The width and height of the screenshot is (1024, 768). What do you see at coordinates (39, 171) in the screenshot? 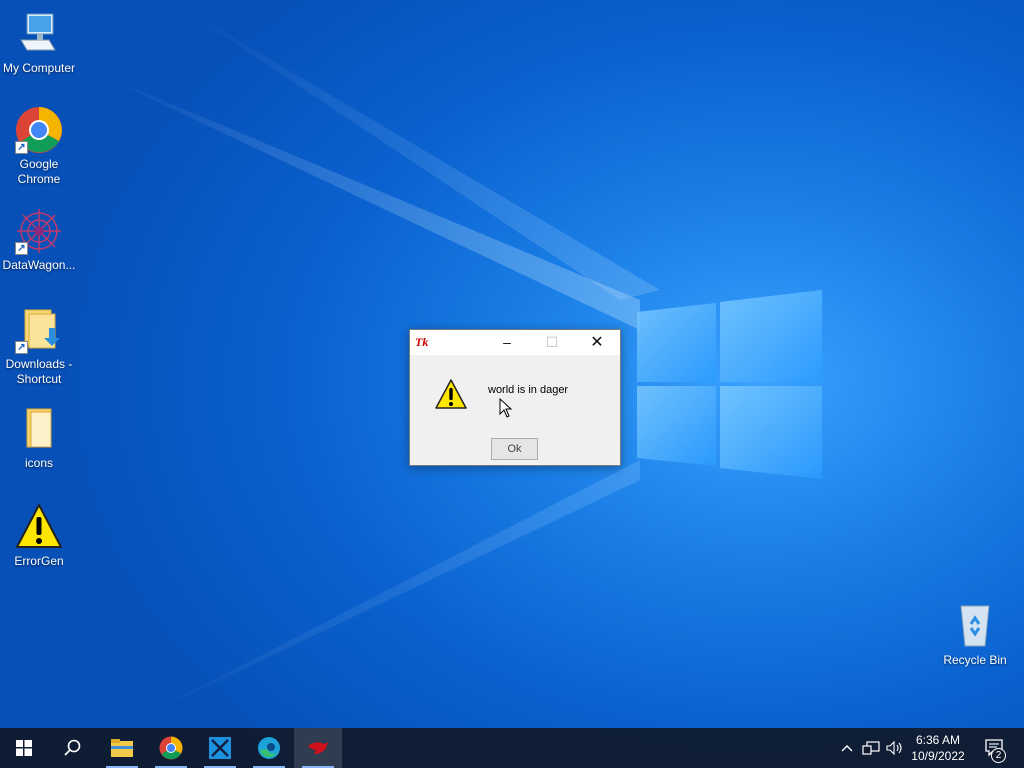
I see `desktop-icon-label: Google Chrome` at bounding box center [39, 171].